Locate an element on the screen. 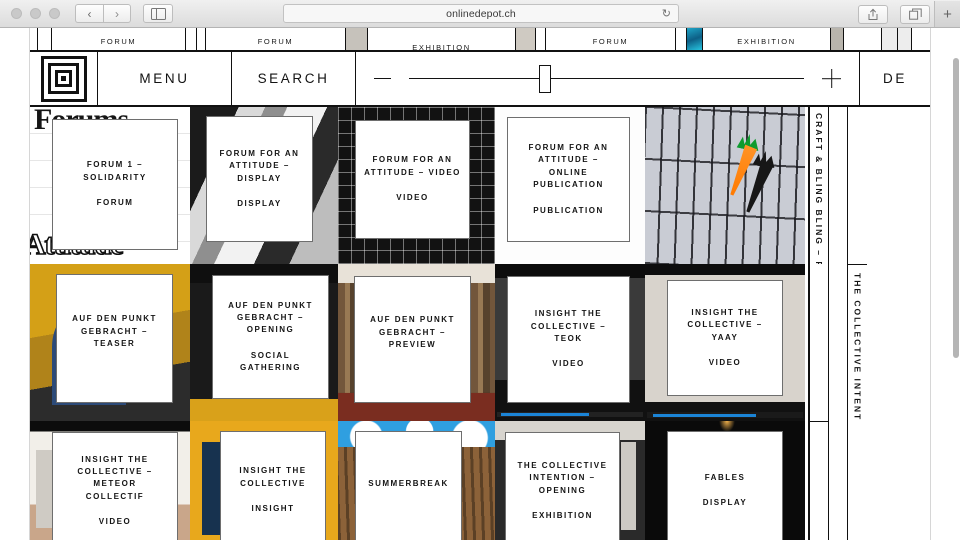 The height and width of the screenshot is (540, 960). grid-tile: AUF DEN PUNKT GEBRACHT – TEASER is located at coordinates (110, 342).